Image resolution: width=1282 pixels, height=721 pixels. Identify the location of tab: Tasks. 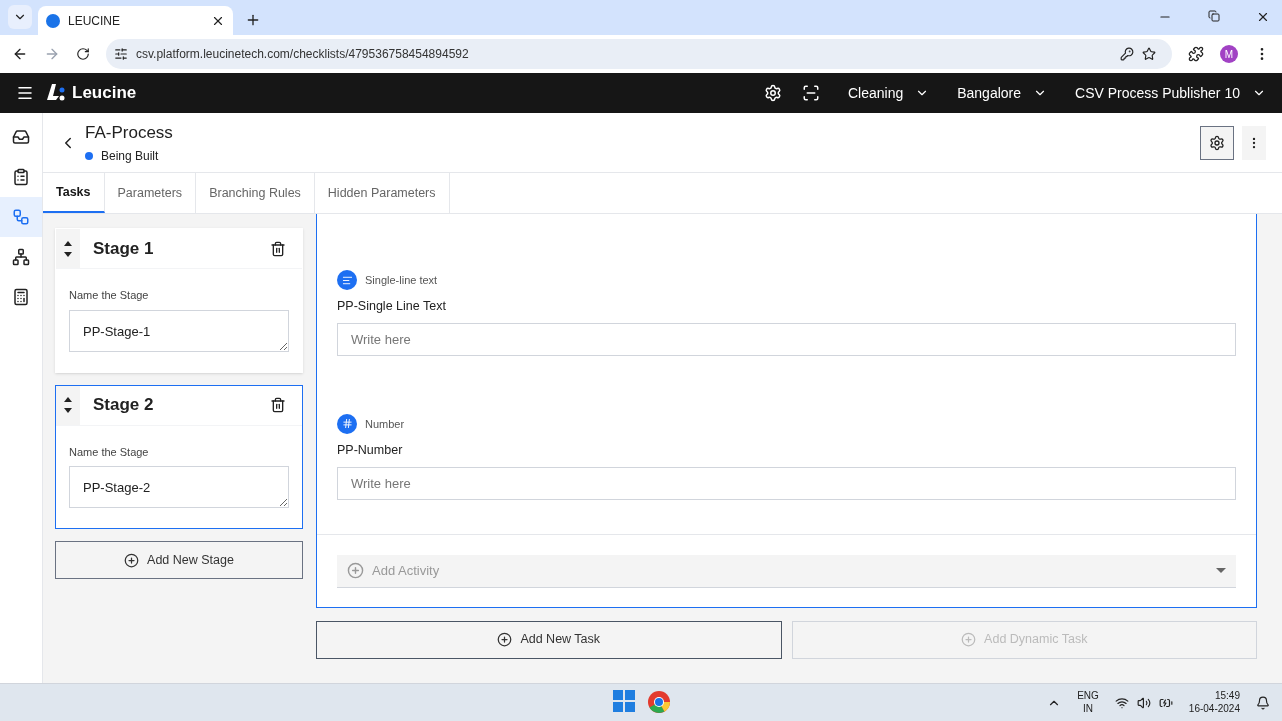
(74, 193).